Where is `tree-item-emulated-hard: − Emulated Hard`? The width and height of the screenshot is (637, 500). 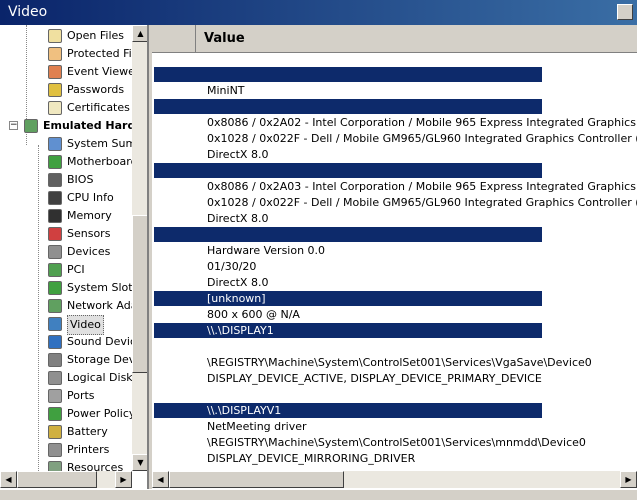 tree-item-emulated-hard: − Emulated Hard is located at coordinates (68, 126).